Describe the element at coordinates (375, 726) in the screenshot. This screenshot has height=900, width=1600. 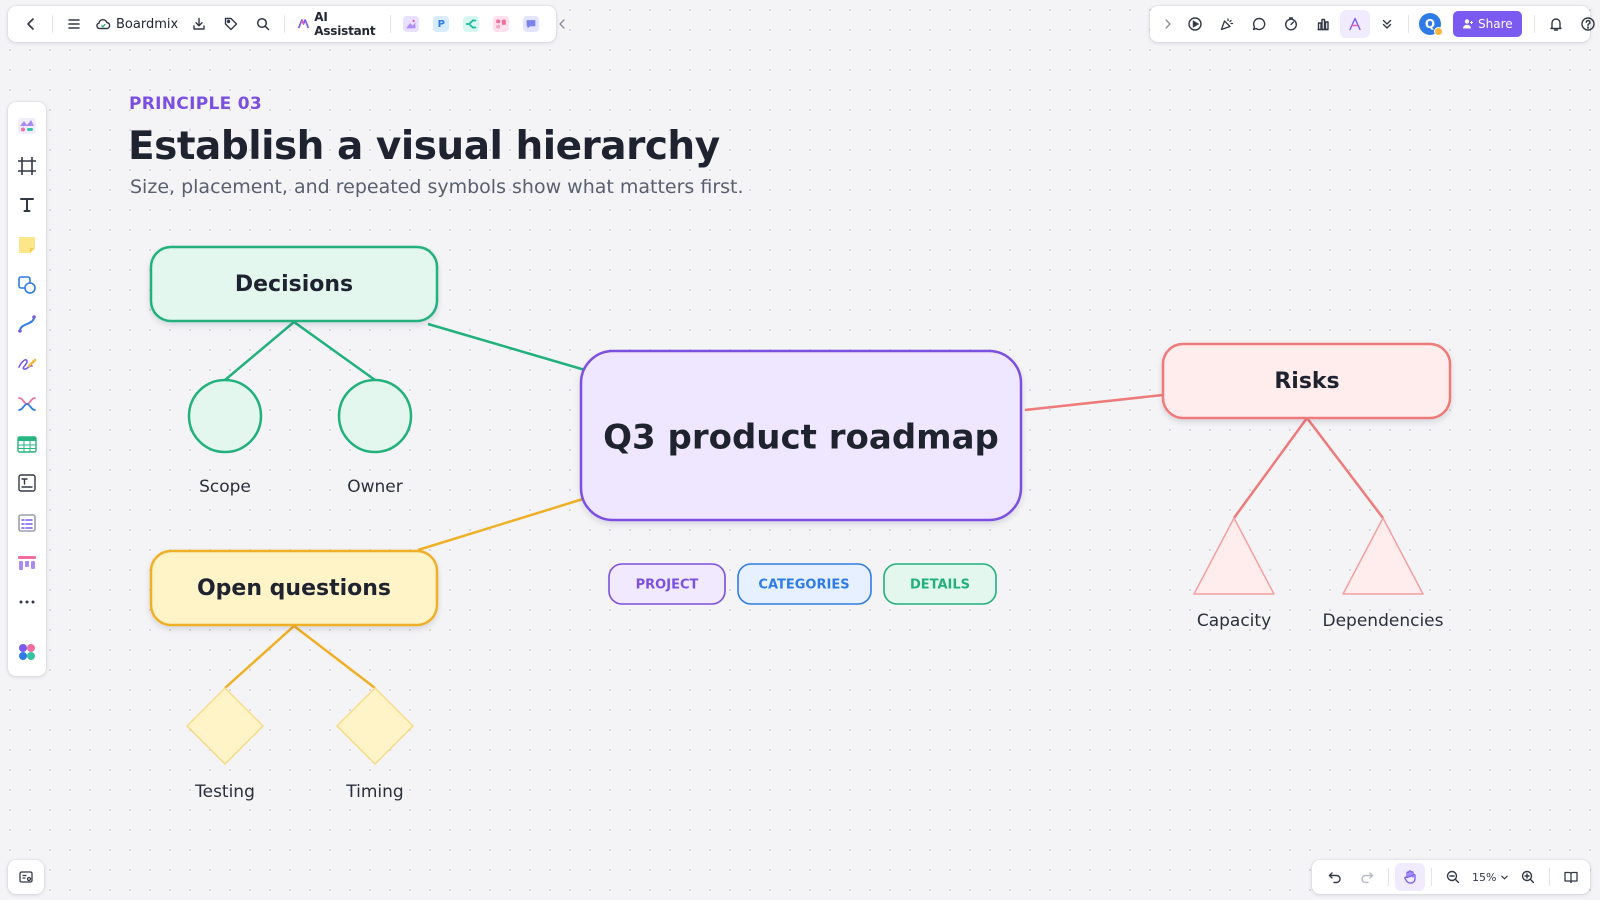
I see `timing-diamond` at that location.